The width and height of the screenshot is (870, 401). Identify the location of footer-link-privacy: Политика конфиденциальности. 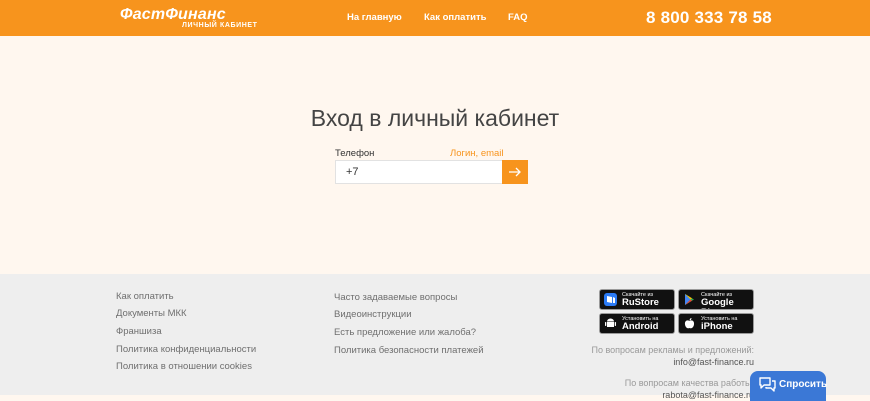
(186, 349).